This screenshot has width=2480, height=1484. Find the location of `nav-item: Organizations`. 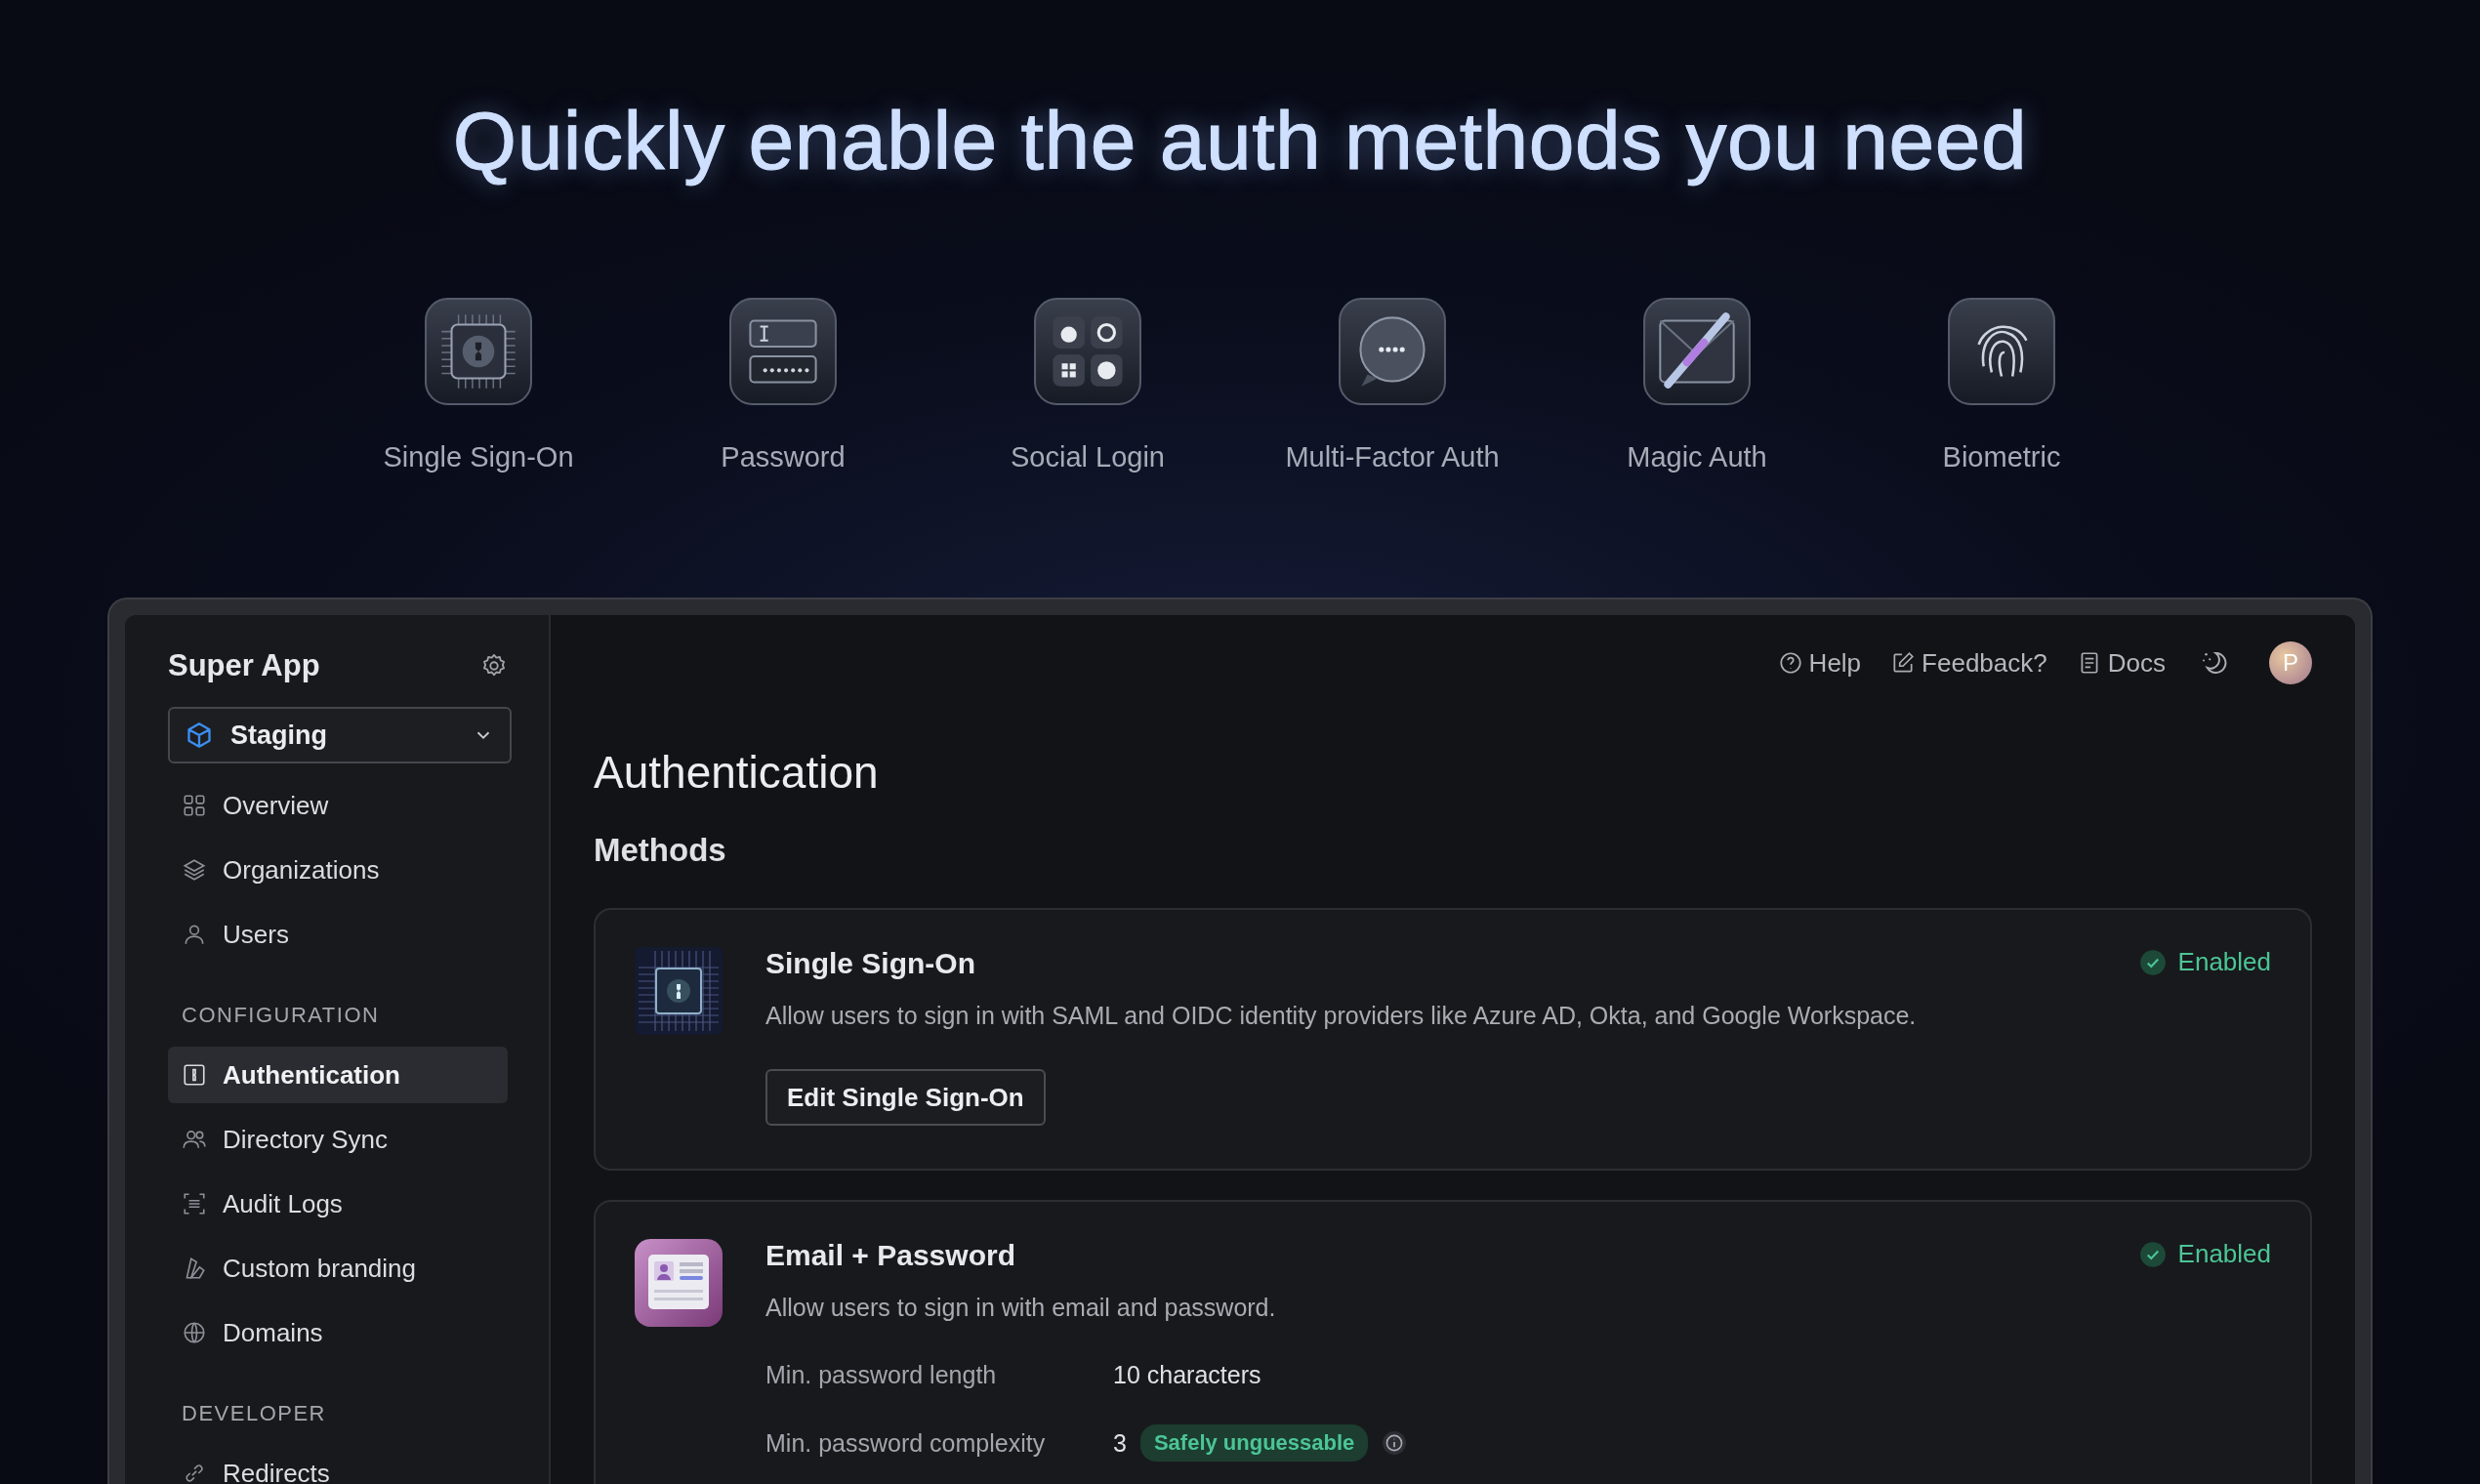

nav-item: Organizations is located at coordinates (338, 870).